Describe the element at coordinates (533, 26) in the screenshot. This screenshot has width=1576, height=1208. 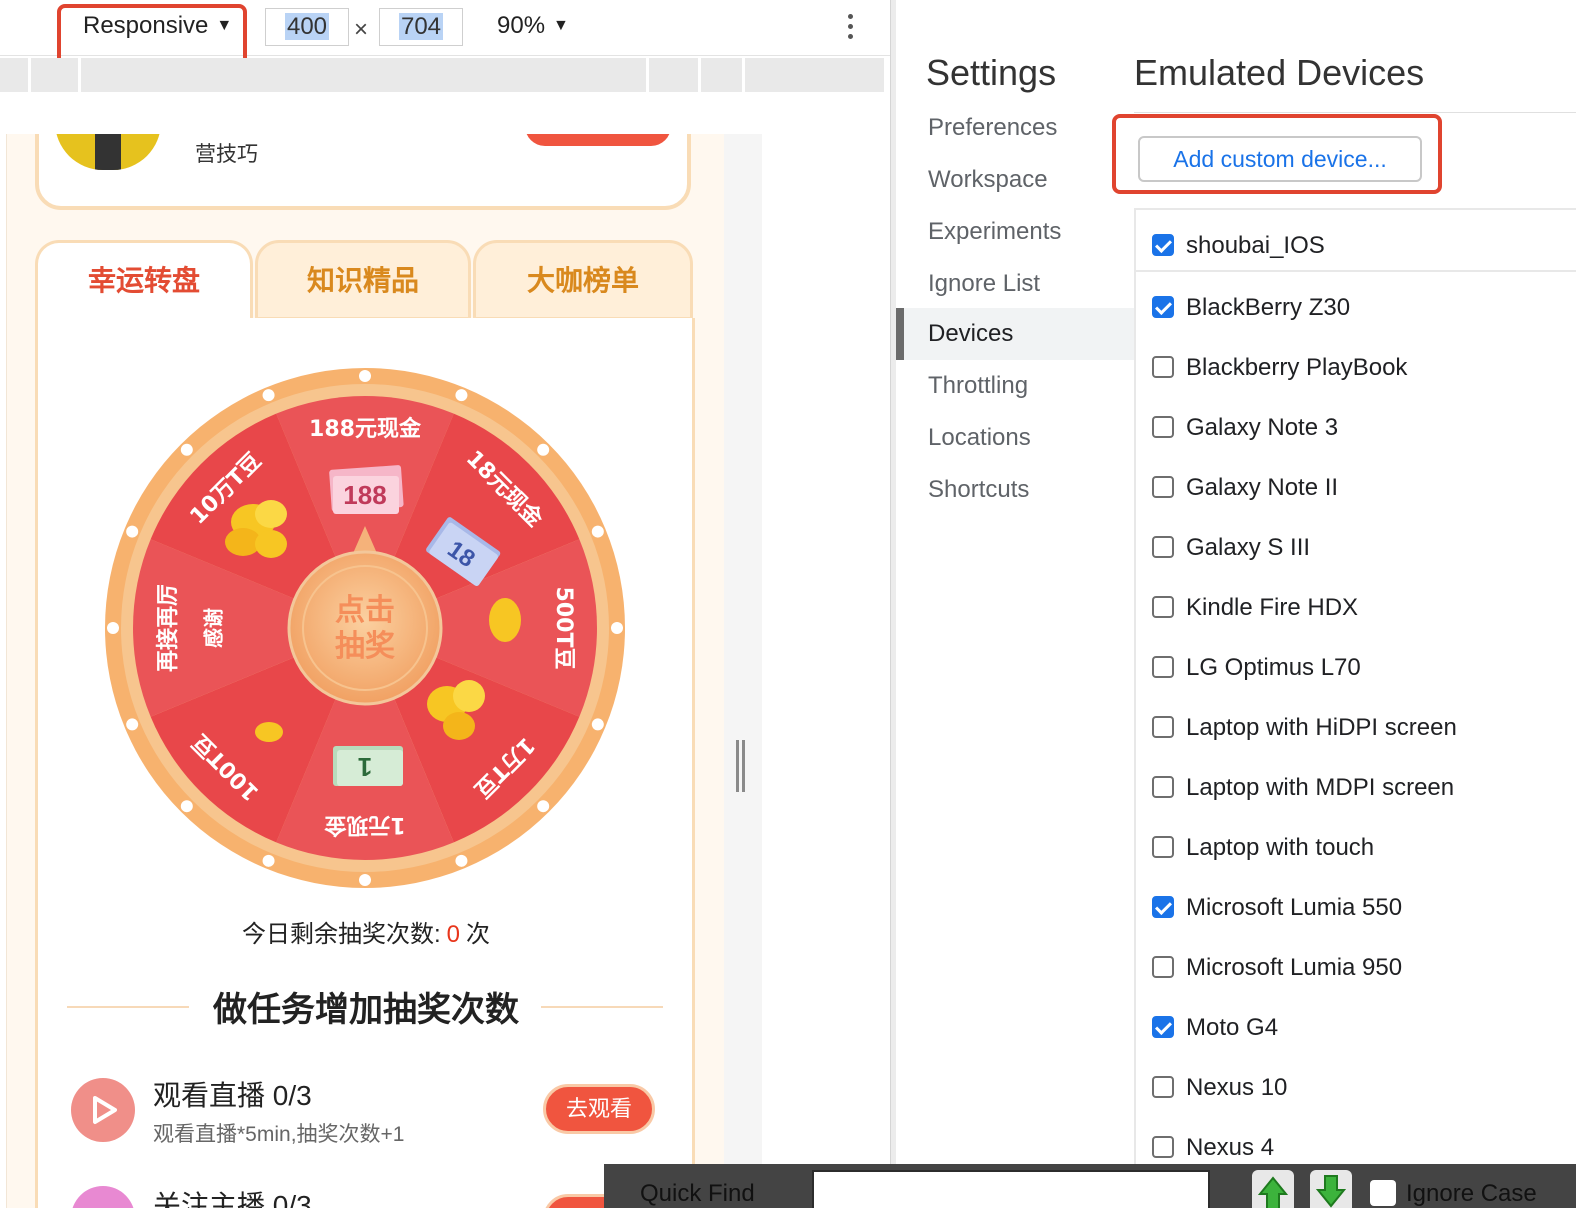
I see `zoom-dropdown: 90% ▼` at that location.